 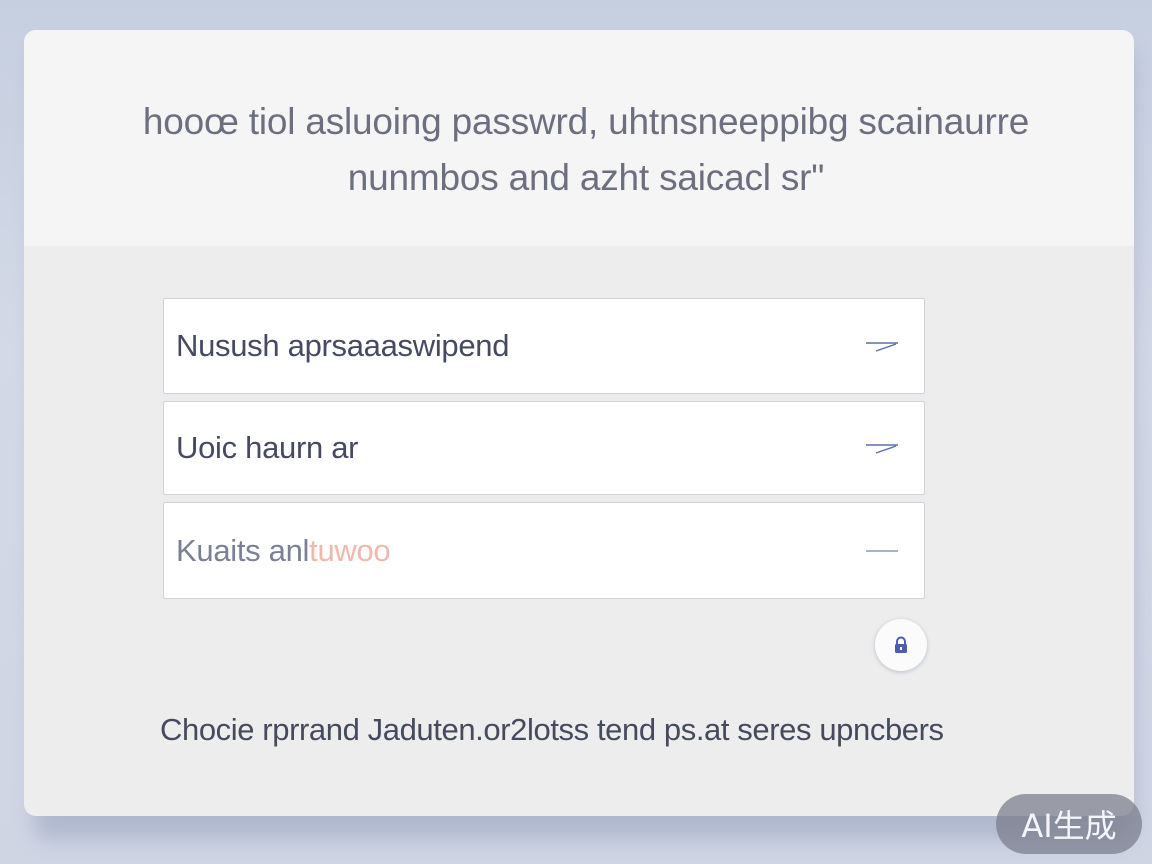 I want to click on field-label: Nusush aprsaaaswipend, so click(x=343, y=345).